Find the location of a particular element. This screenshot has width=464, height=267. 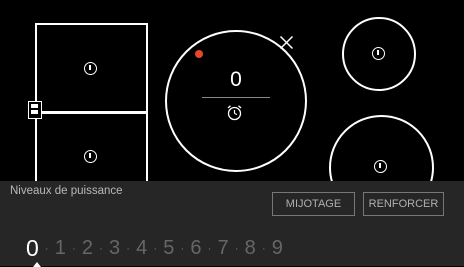

power-level-6: 6 is located at coordinates (195, 248).